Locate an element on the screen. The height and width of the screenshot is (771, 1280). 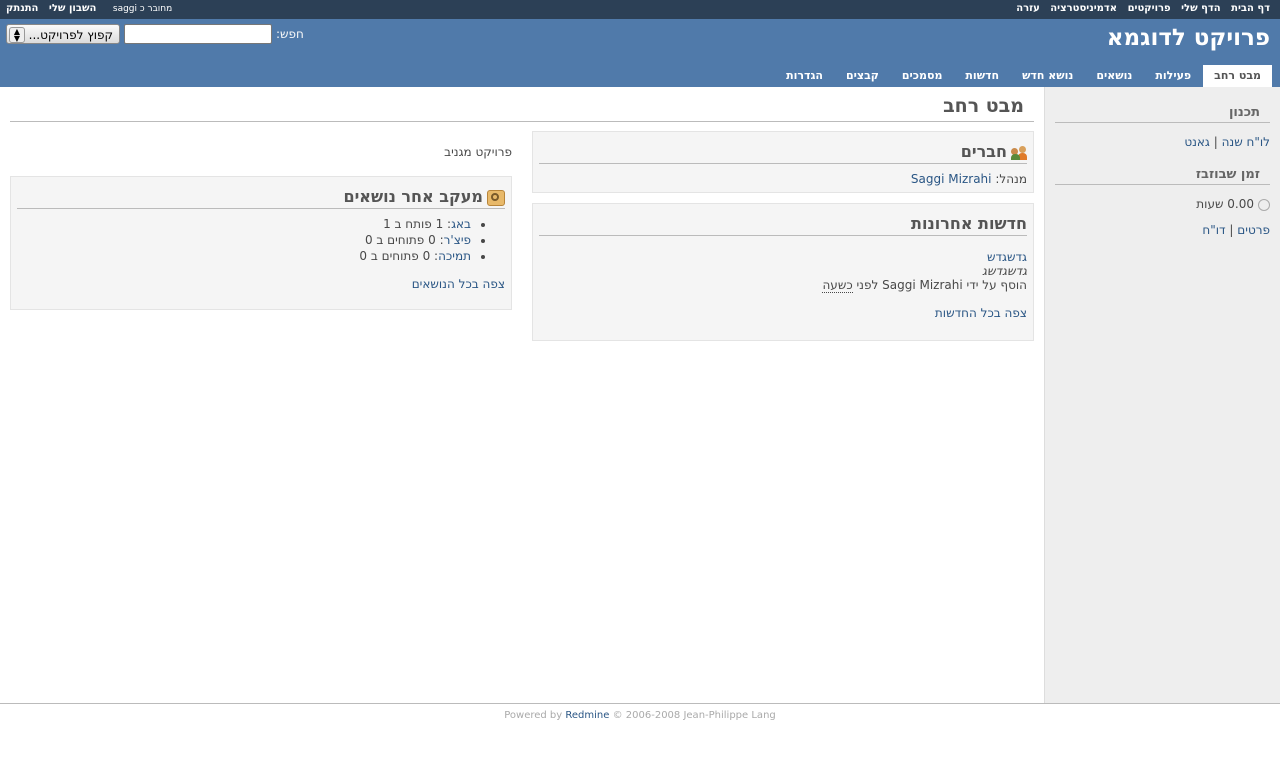
tab-news: חדשות is located at coordinates (982, 76).